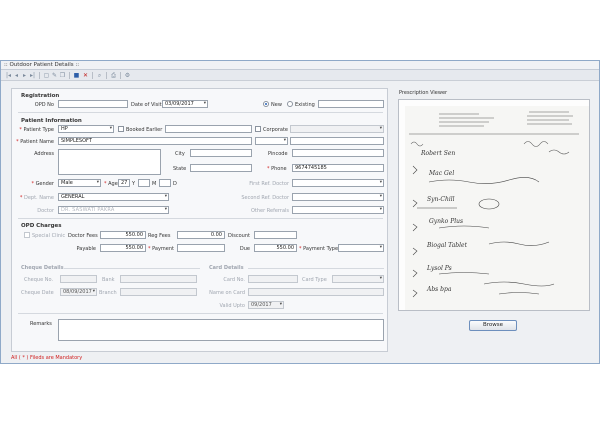 The height and width of the screenshot is (429, 600). I want to click on pincode-label: Pincode, so click(278, 154).